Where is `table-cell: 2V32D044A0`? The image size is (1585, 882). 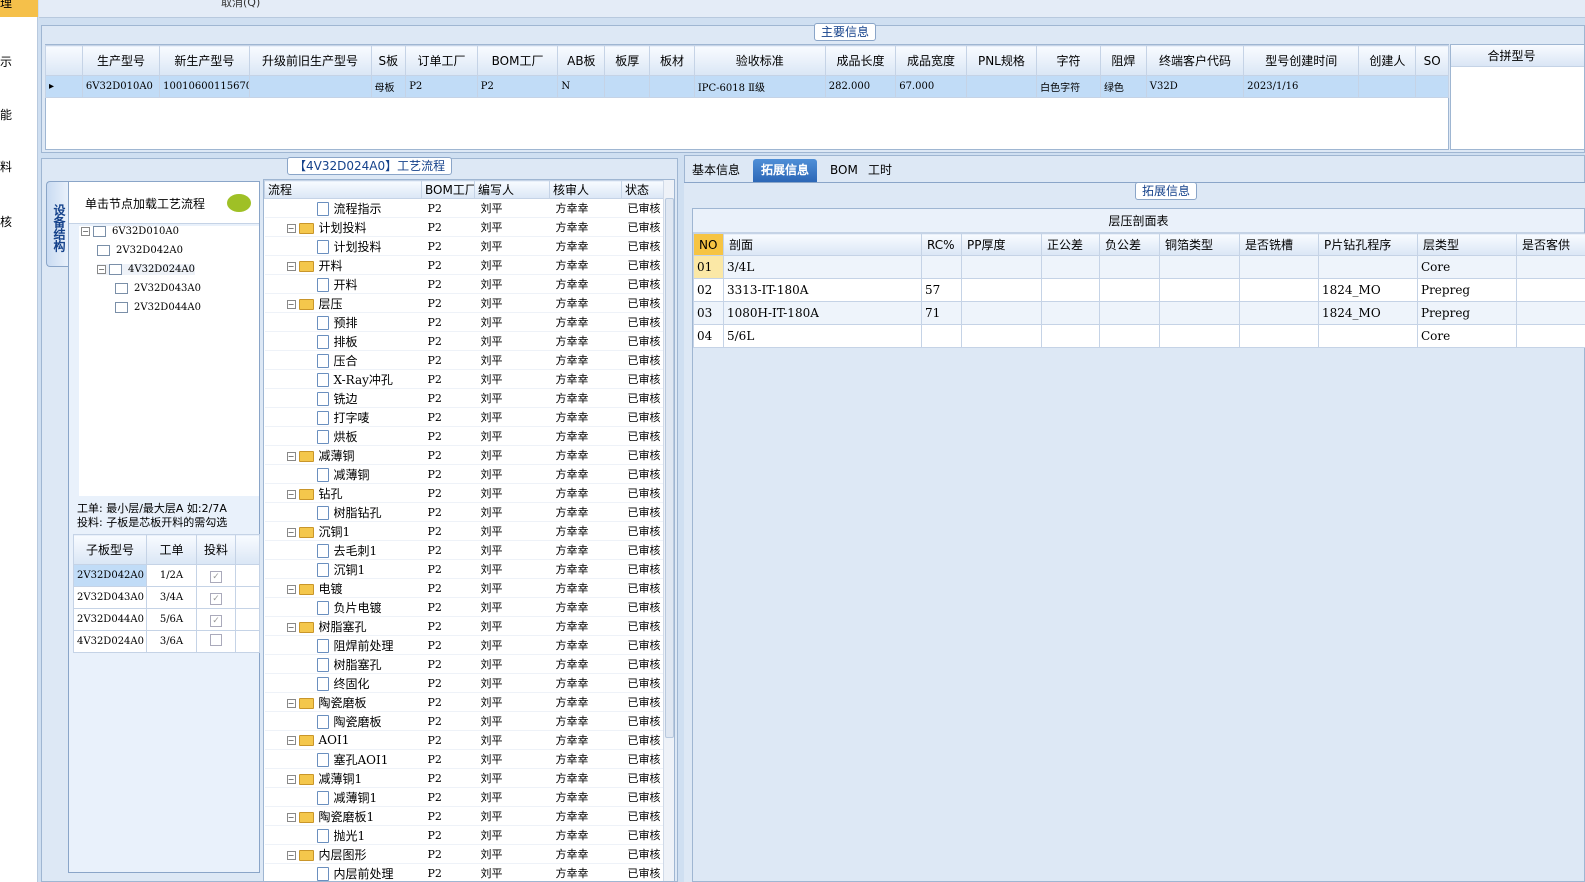 table-cell: 2V32D044A0 is located at coordinates (110, 619).